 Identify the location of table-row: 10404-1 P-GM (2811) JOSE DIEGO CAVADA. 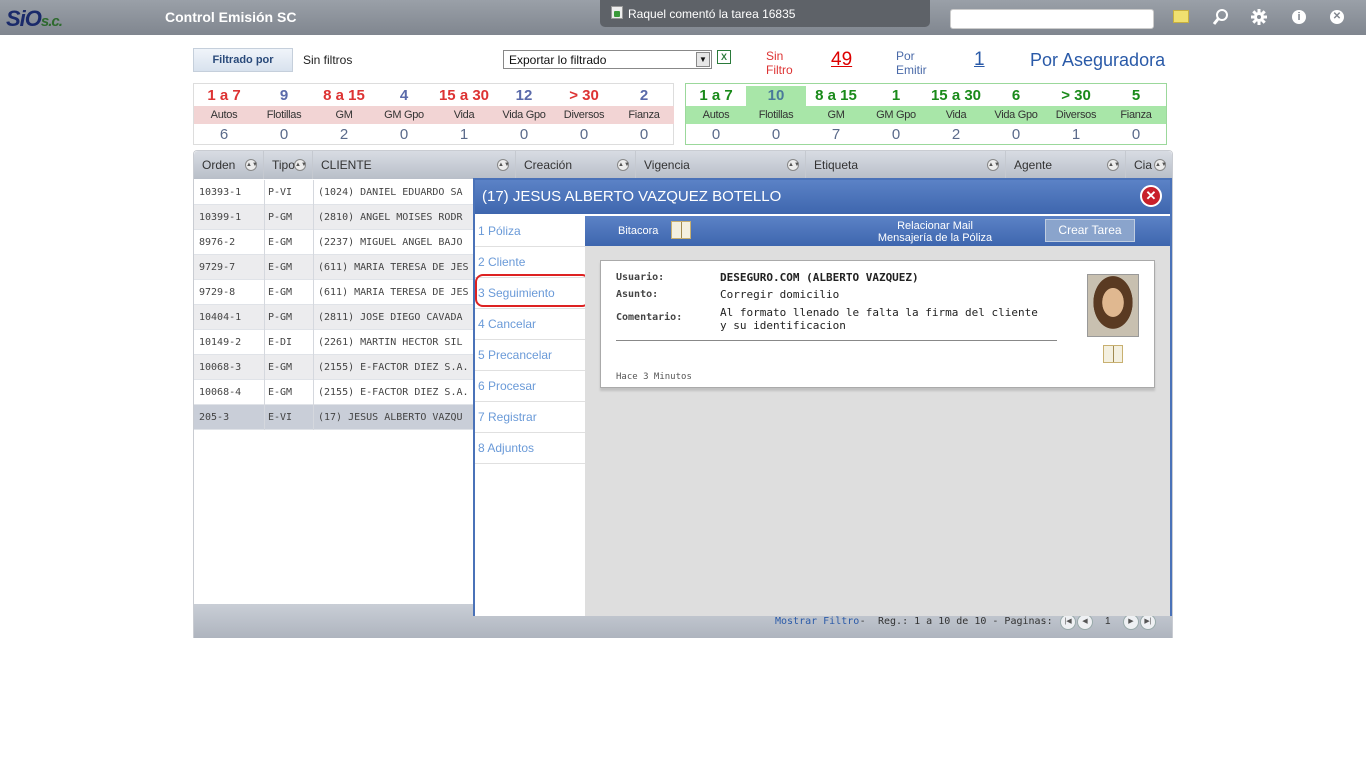
(334, 317).